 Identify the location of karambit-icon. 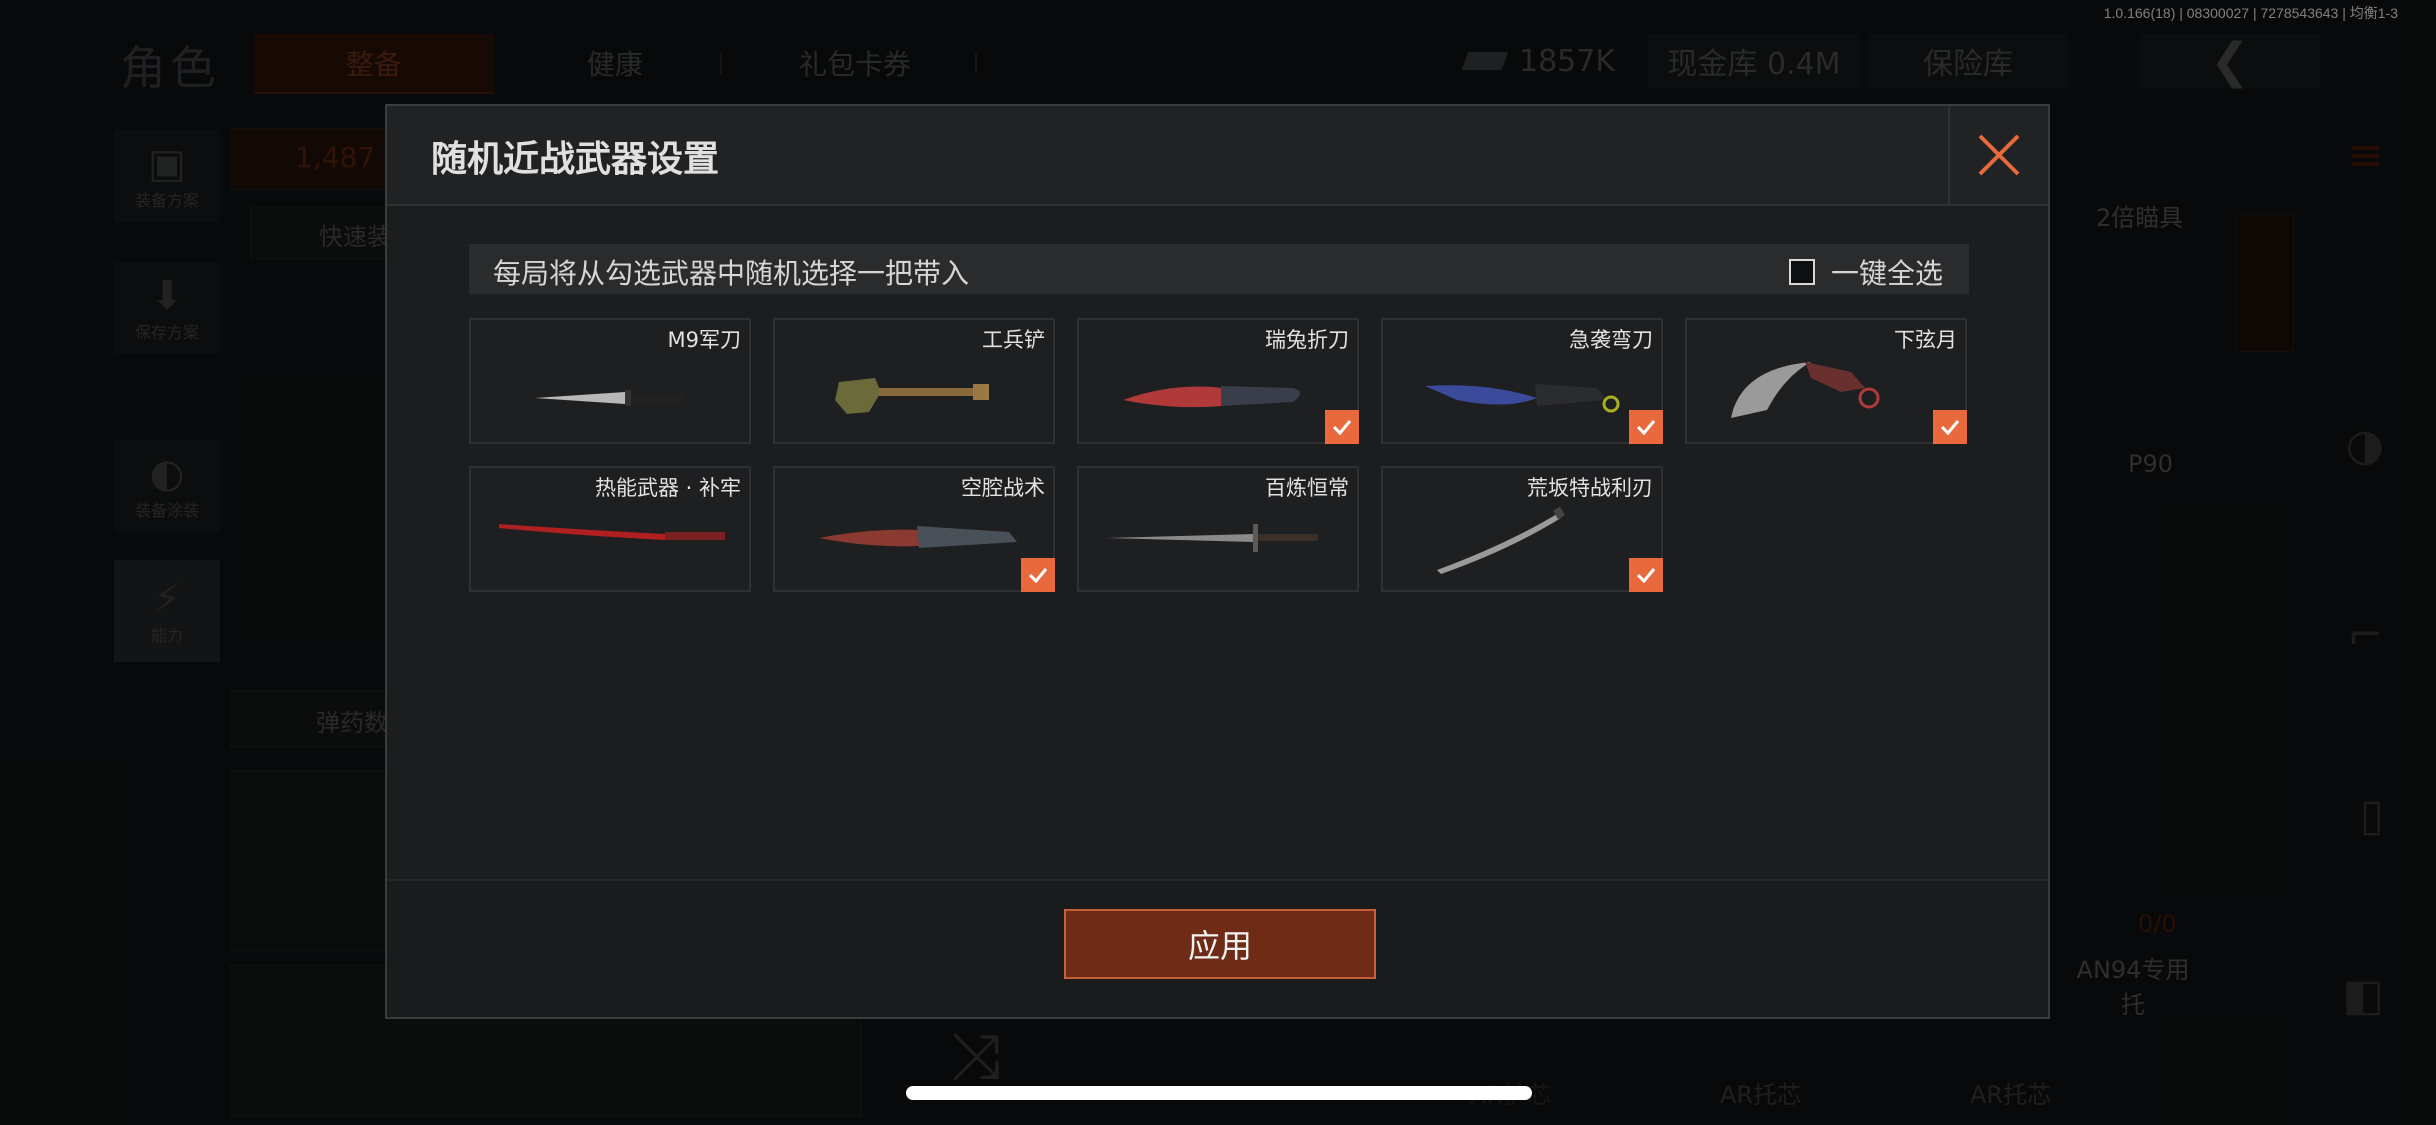
(1805, 390).